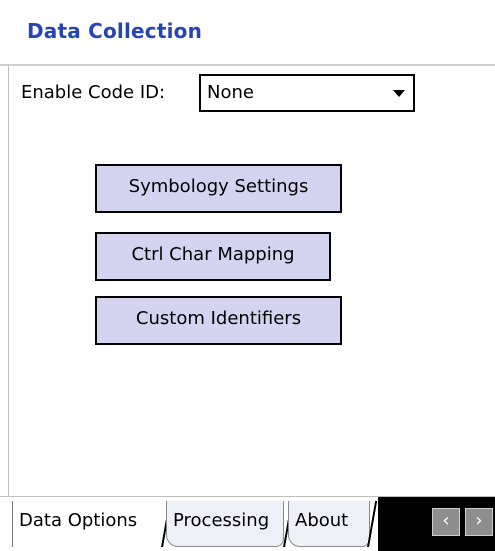  What do you see at coordinates (218, 320) in the screenshot?
I see `custom-identifiers-button: Custom Identifiers` at bounding box center [218, 320].